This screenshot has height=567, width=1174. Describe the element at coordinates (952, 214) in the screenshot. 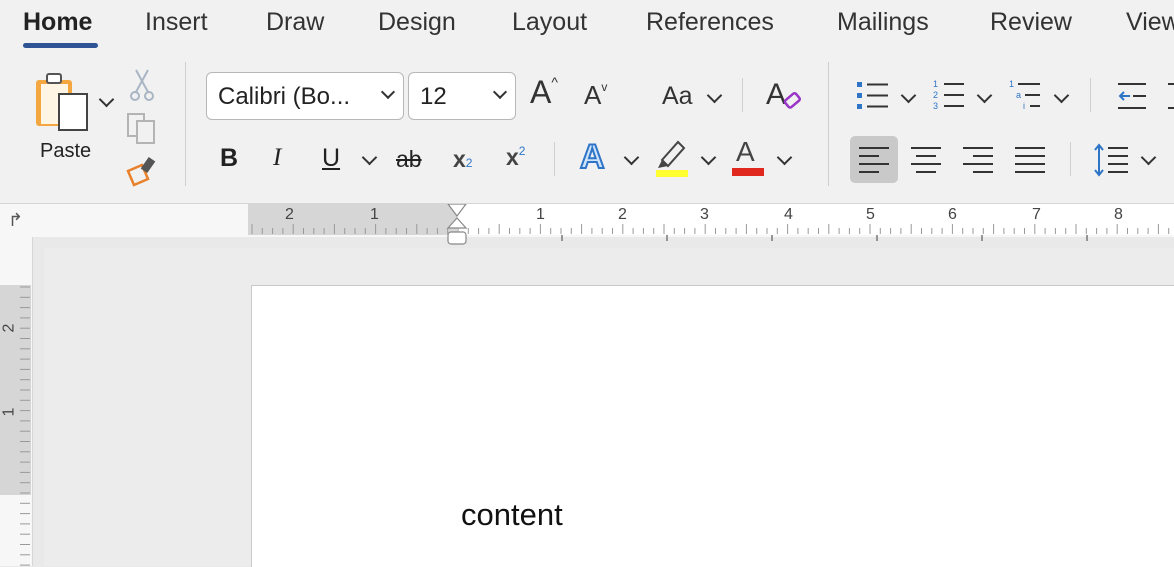

I see `ruler-number: 6` at that location.